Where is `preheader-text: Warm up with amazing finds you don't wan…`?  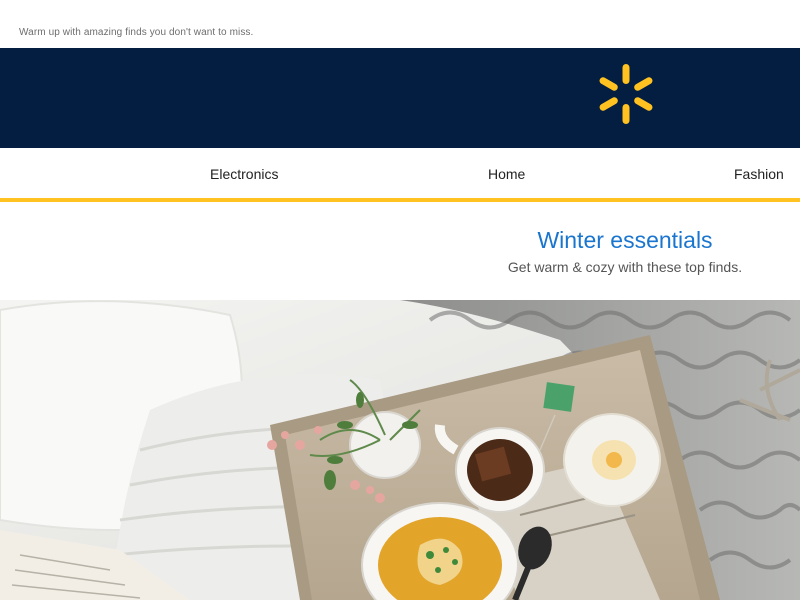
preheader-text: Warm up with amazing finds you don't wan… is located at coordinates (136, 32).